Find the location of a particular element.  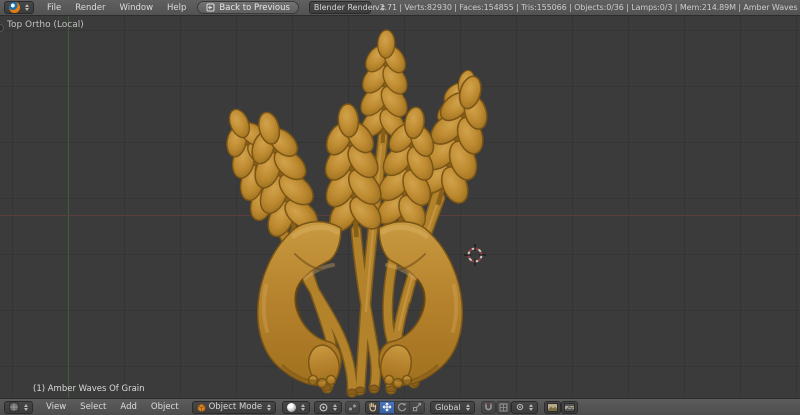

snap-toggle-button is located at coordinates (488, 407).